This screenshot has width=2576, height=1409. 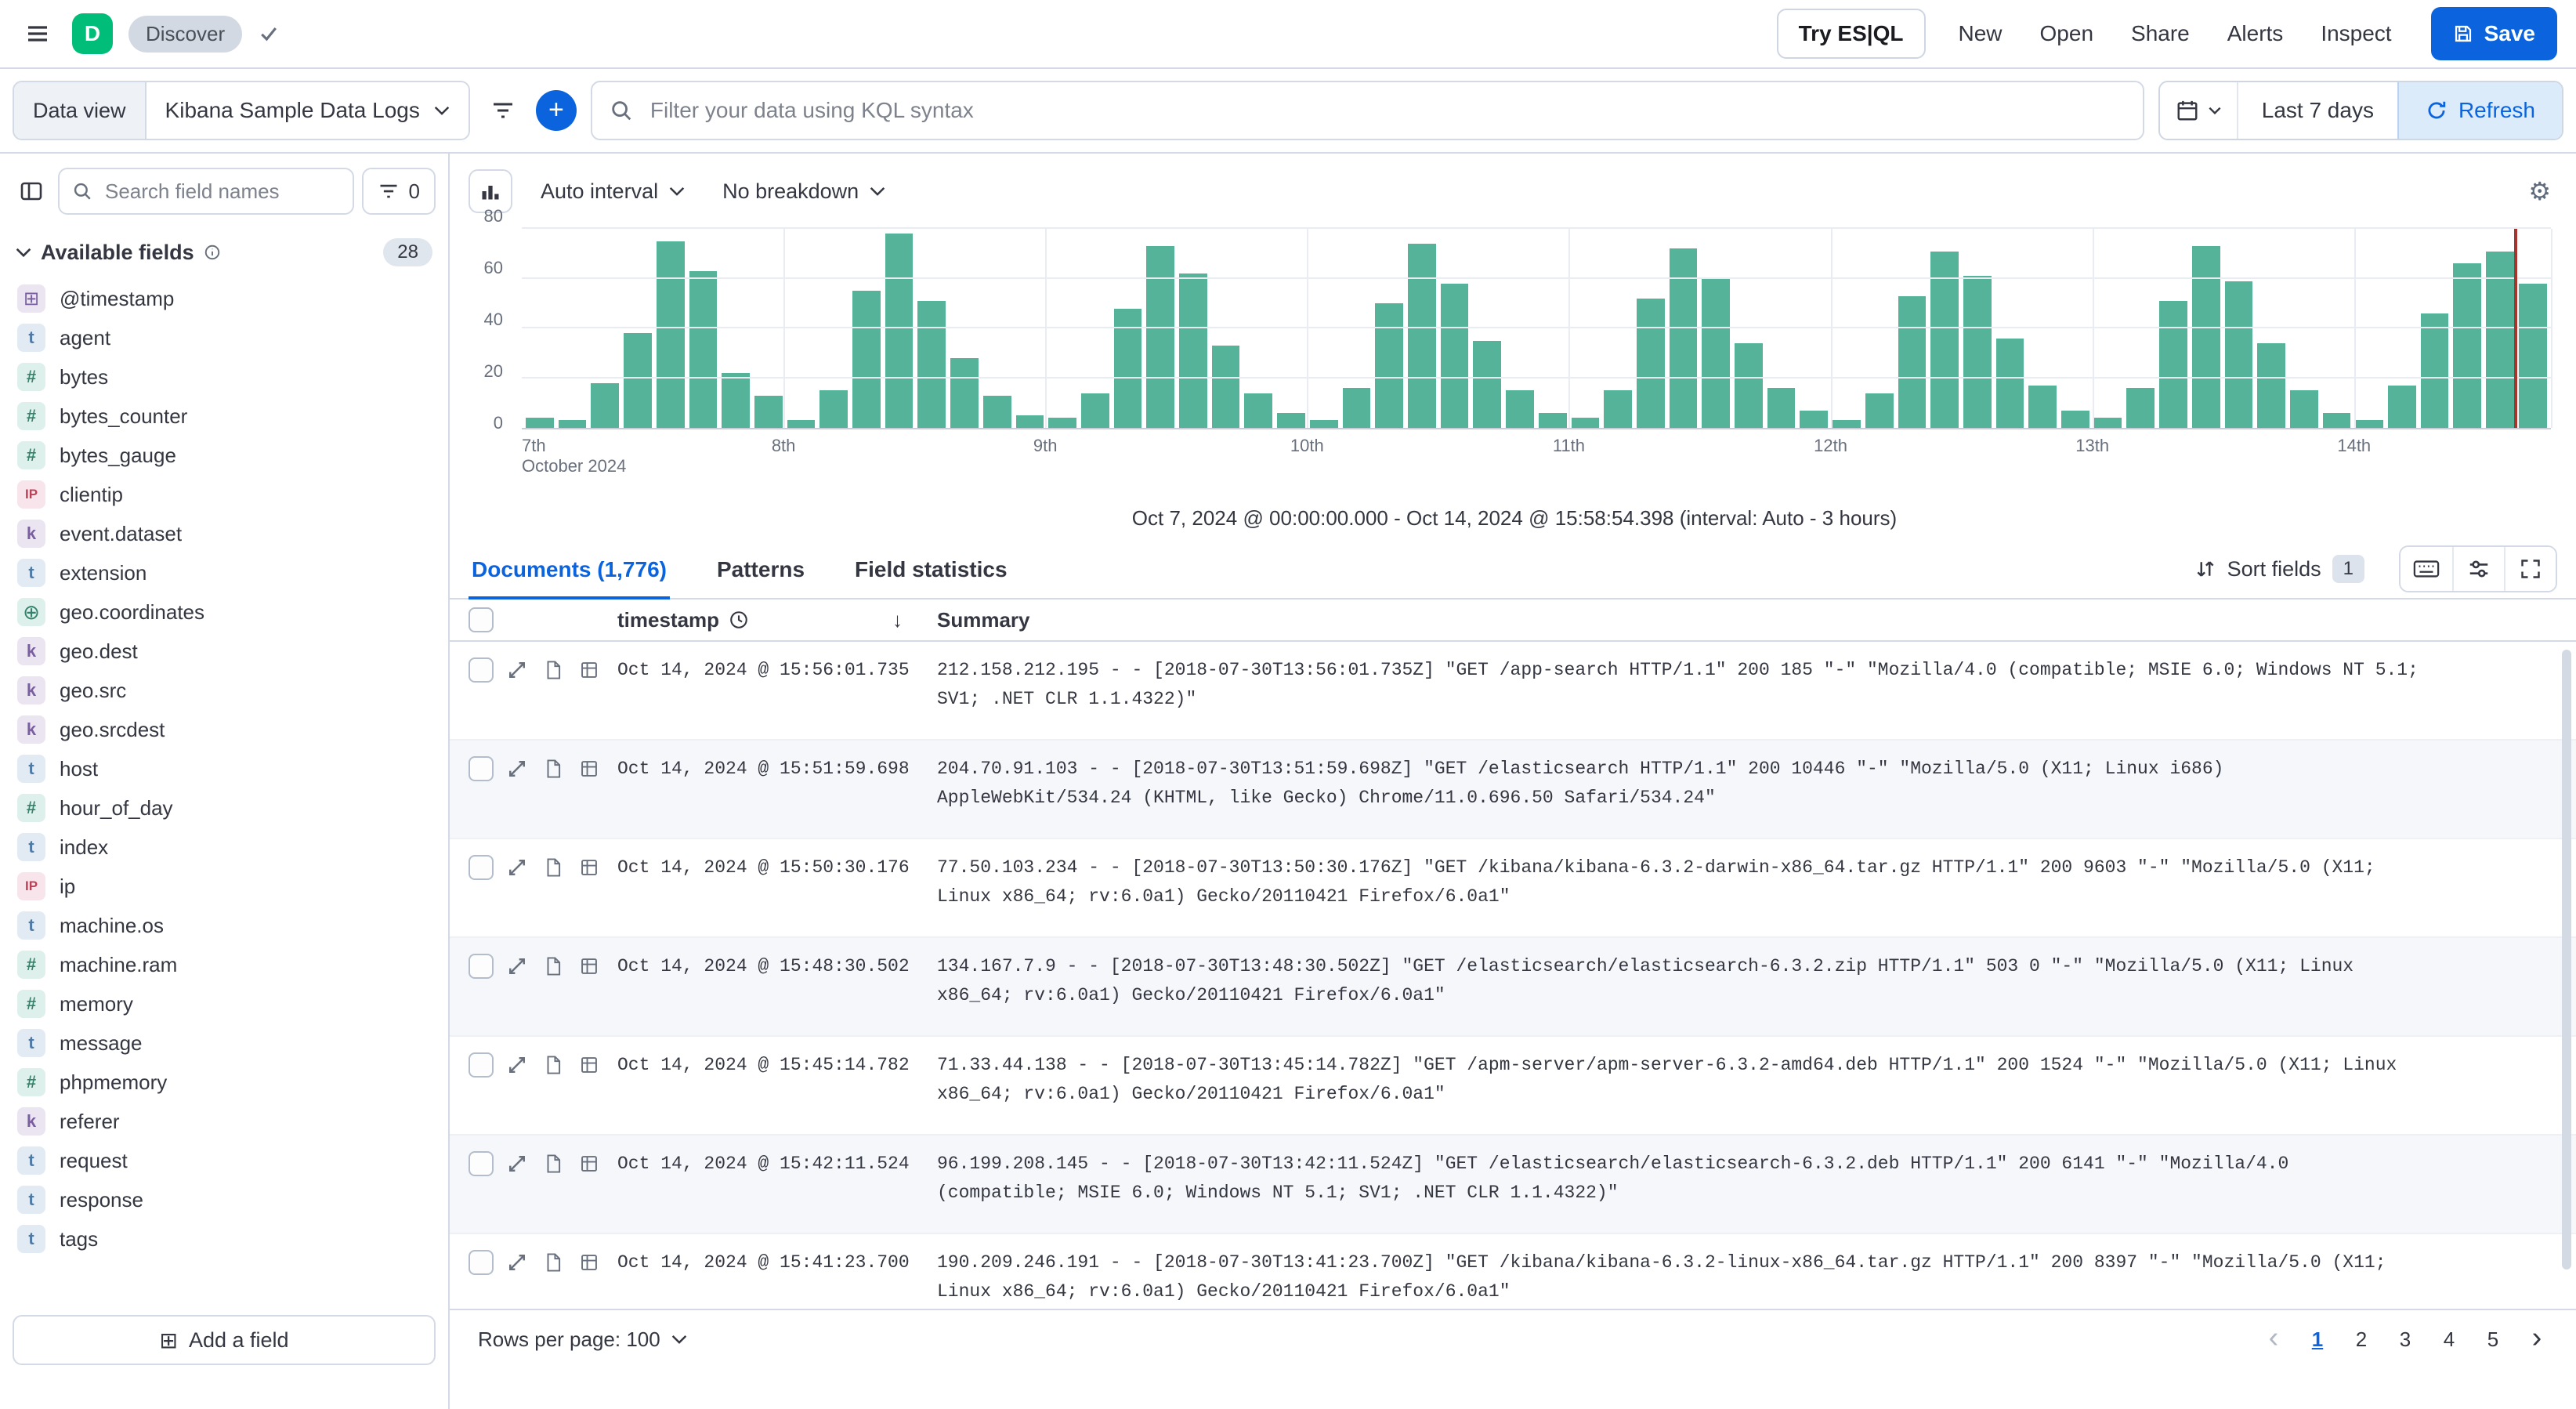 What do you see at coordinates (224, 1199) in the screenshot?
I see `field-item: t response` at bounding box center [224, 1199].